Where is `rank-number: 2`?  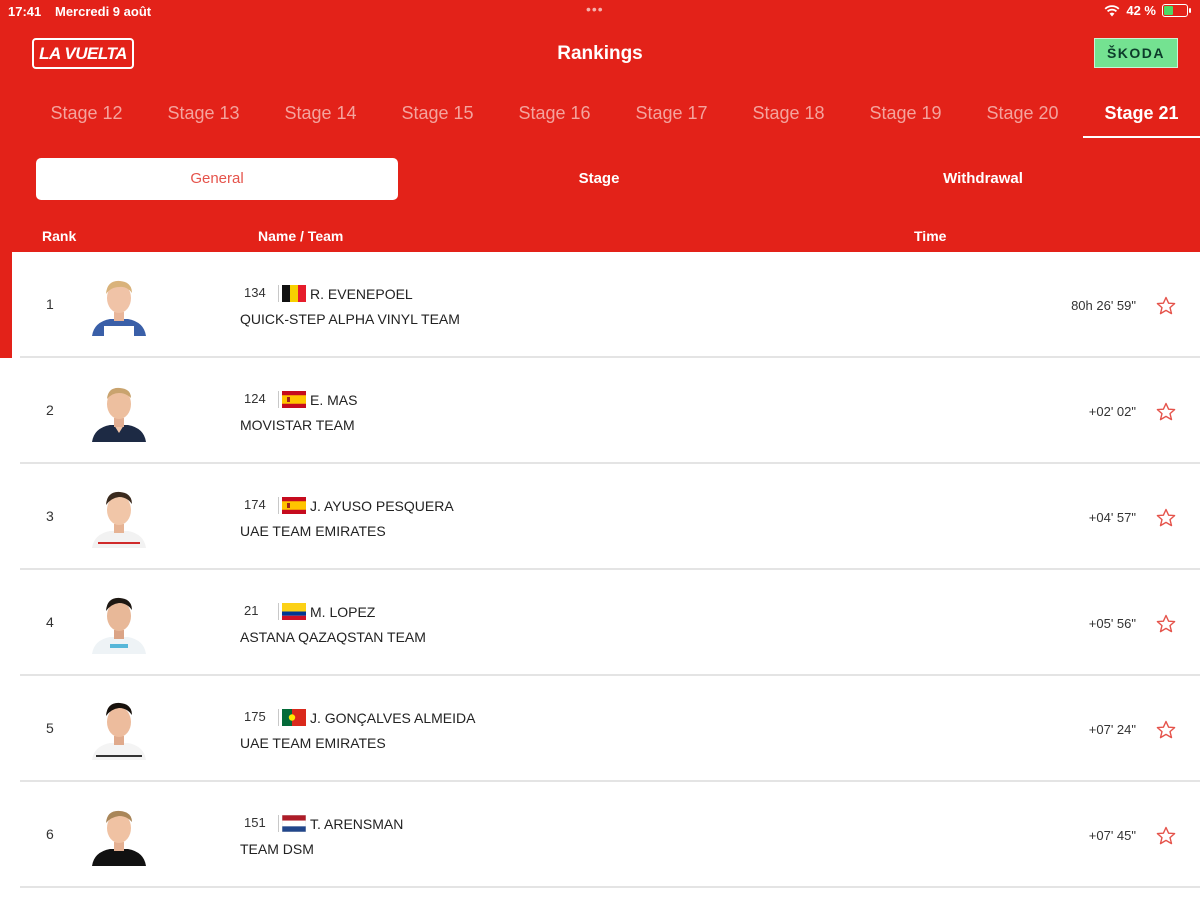 rank-number: 2 is located at coordinates (50, 410).